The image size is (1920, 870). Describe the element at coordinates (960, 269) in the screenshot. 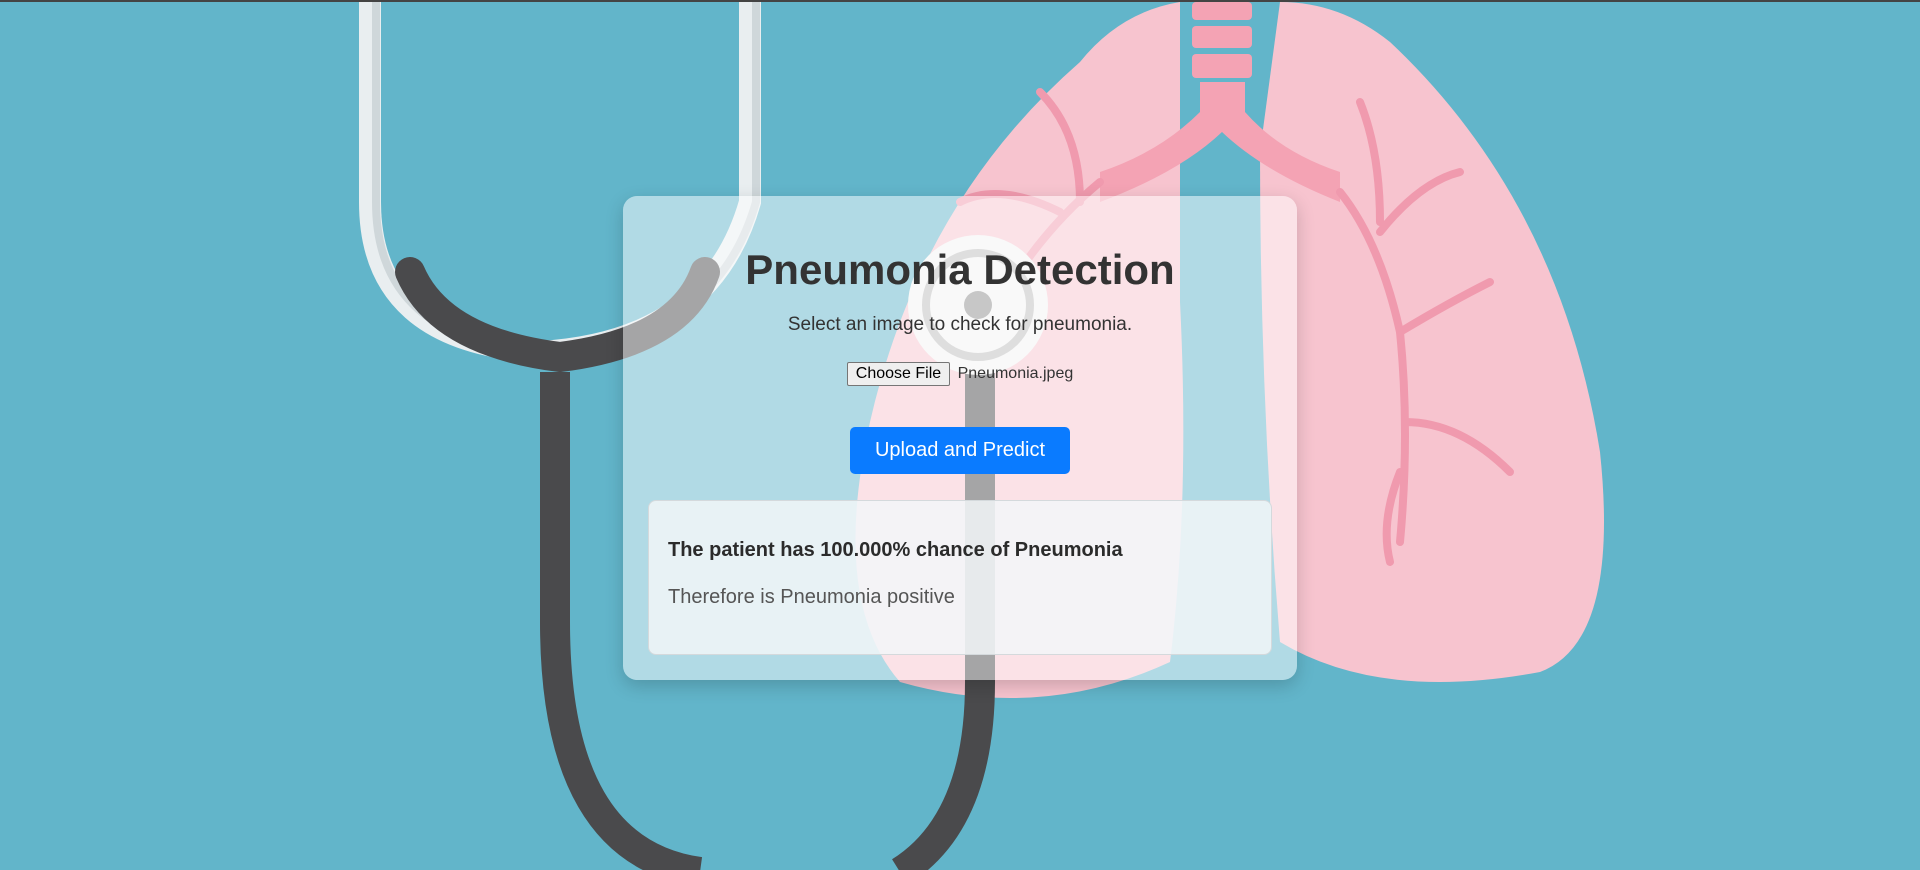

I see `page-title: Pneumonia Detection` at that location.